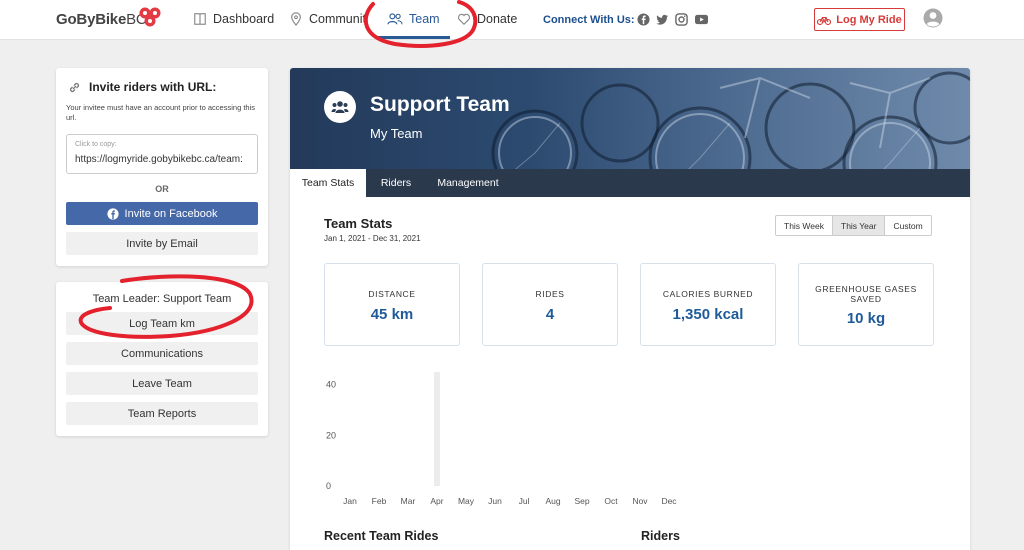 The height and width of the screenshot is (550, 1024). What do you see at coordinates (392, 304) in the screenshot?
I see `stat-distance: DISTANCE 45 km` at bounding box center [392, 304].